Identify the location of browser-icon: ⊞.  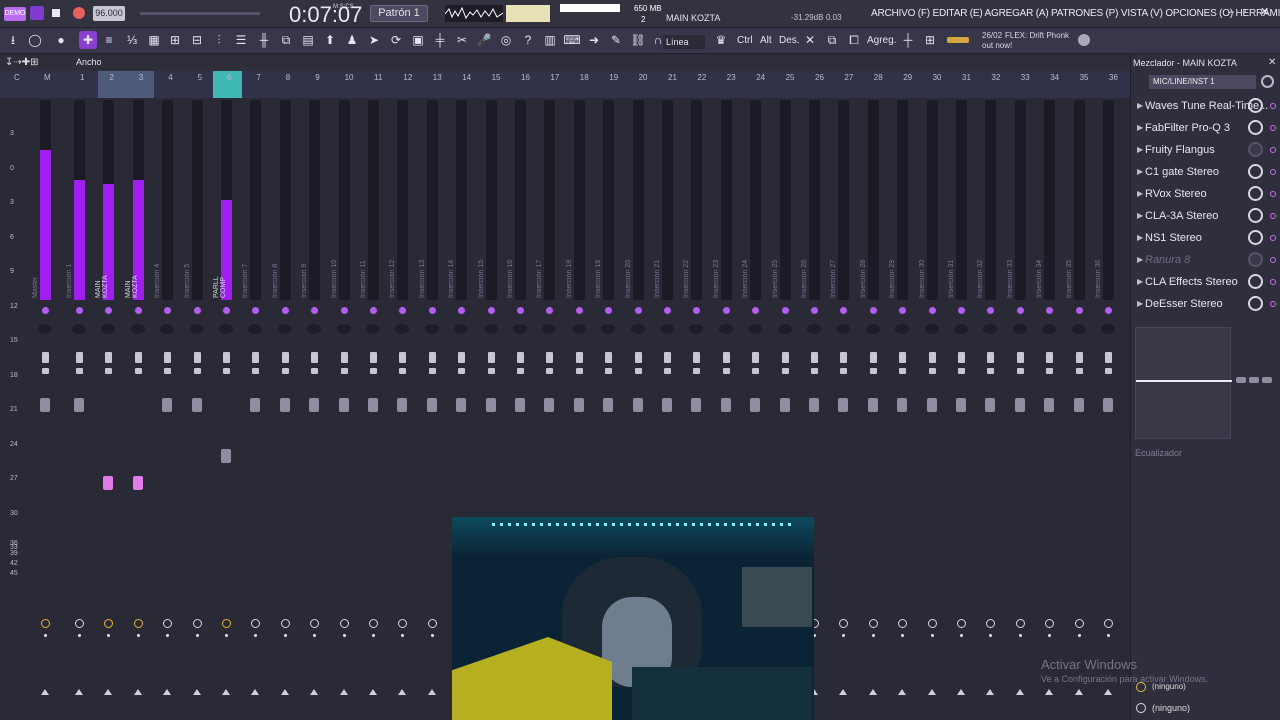
(175, 40).